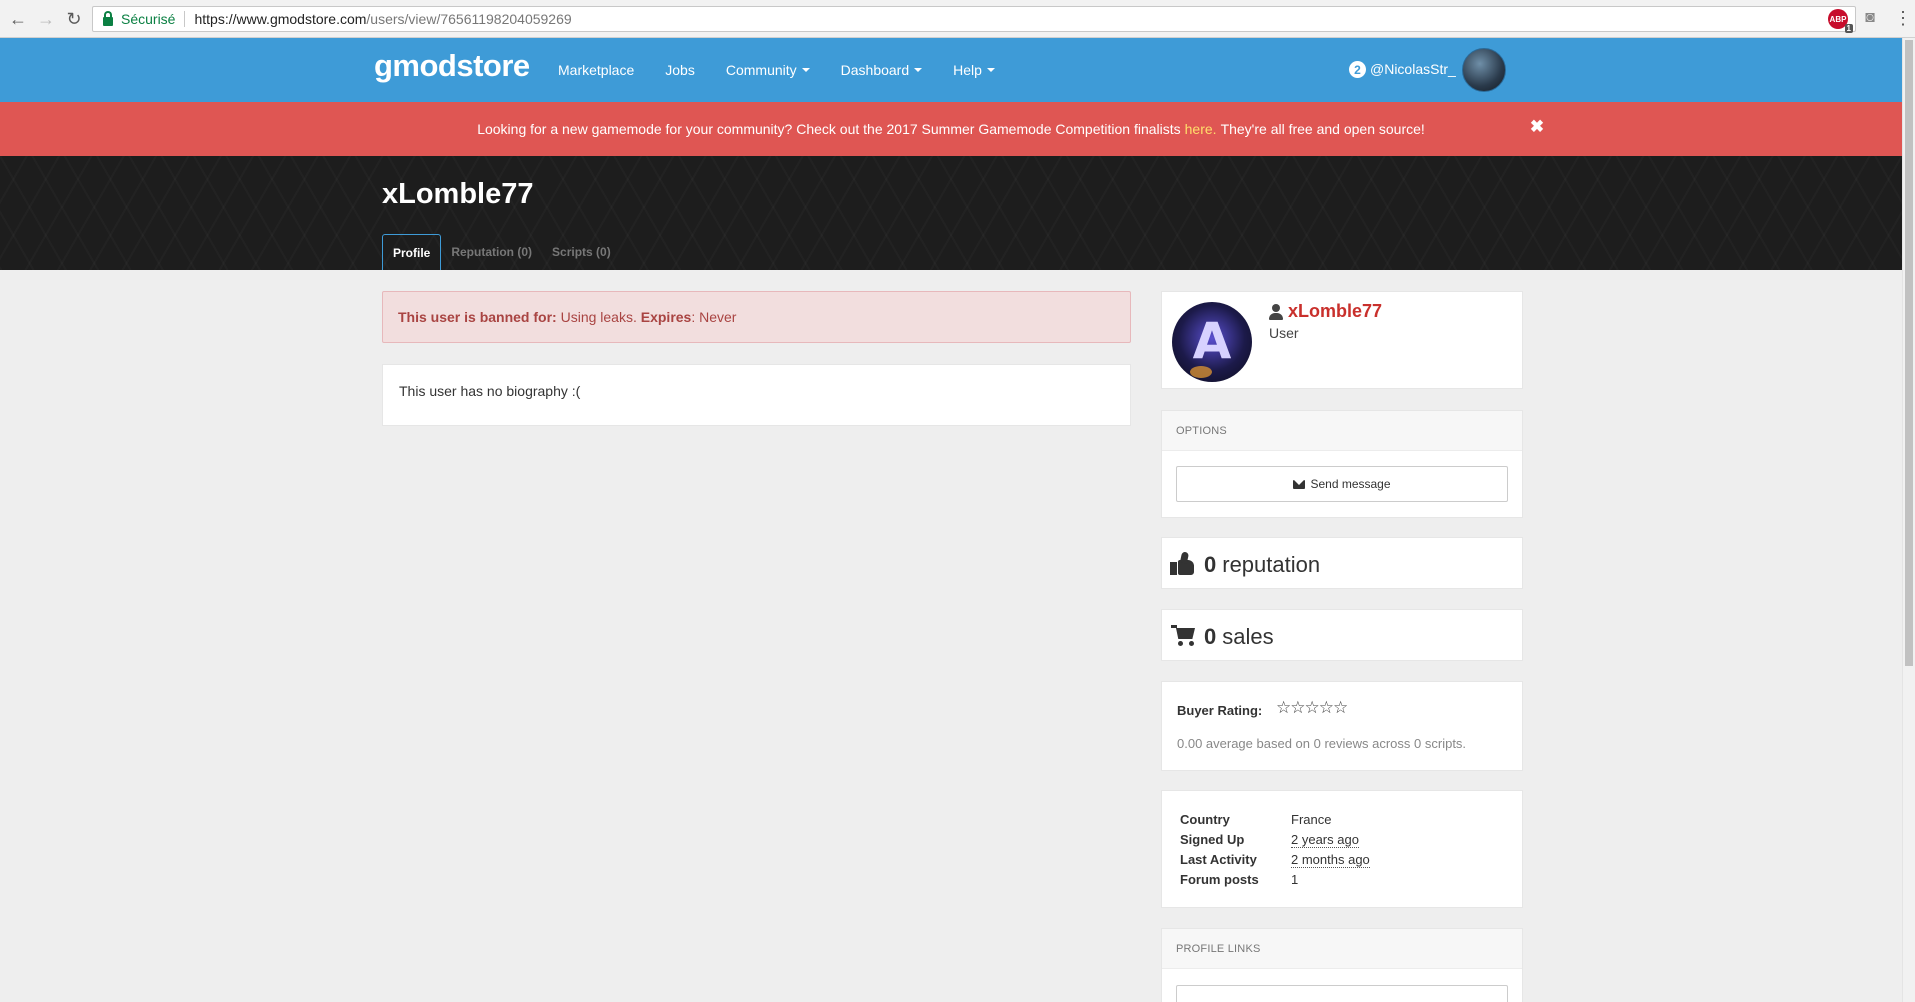 The height and width of the screenshot is (1002, 1915). Describe the element at coordinates (1335, 311) in the screenshot. I see `user-name-link: xLomble77` at that location.